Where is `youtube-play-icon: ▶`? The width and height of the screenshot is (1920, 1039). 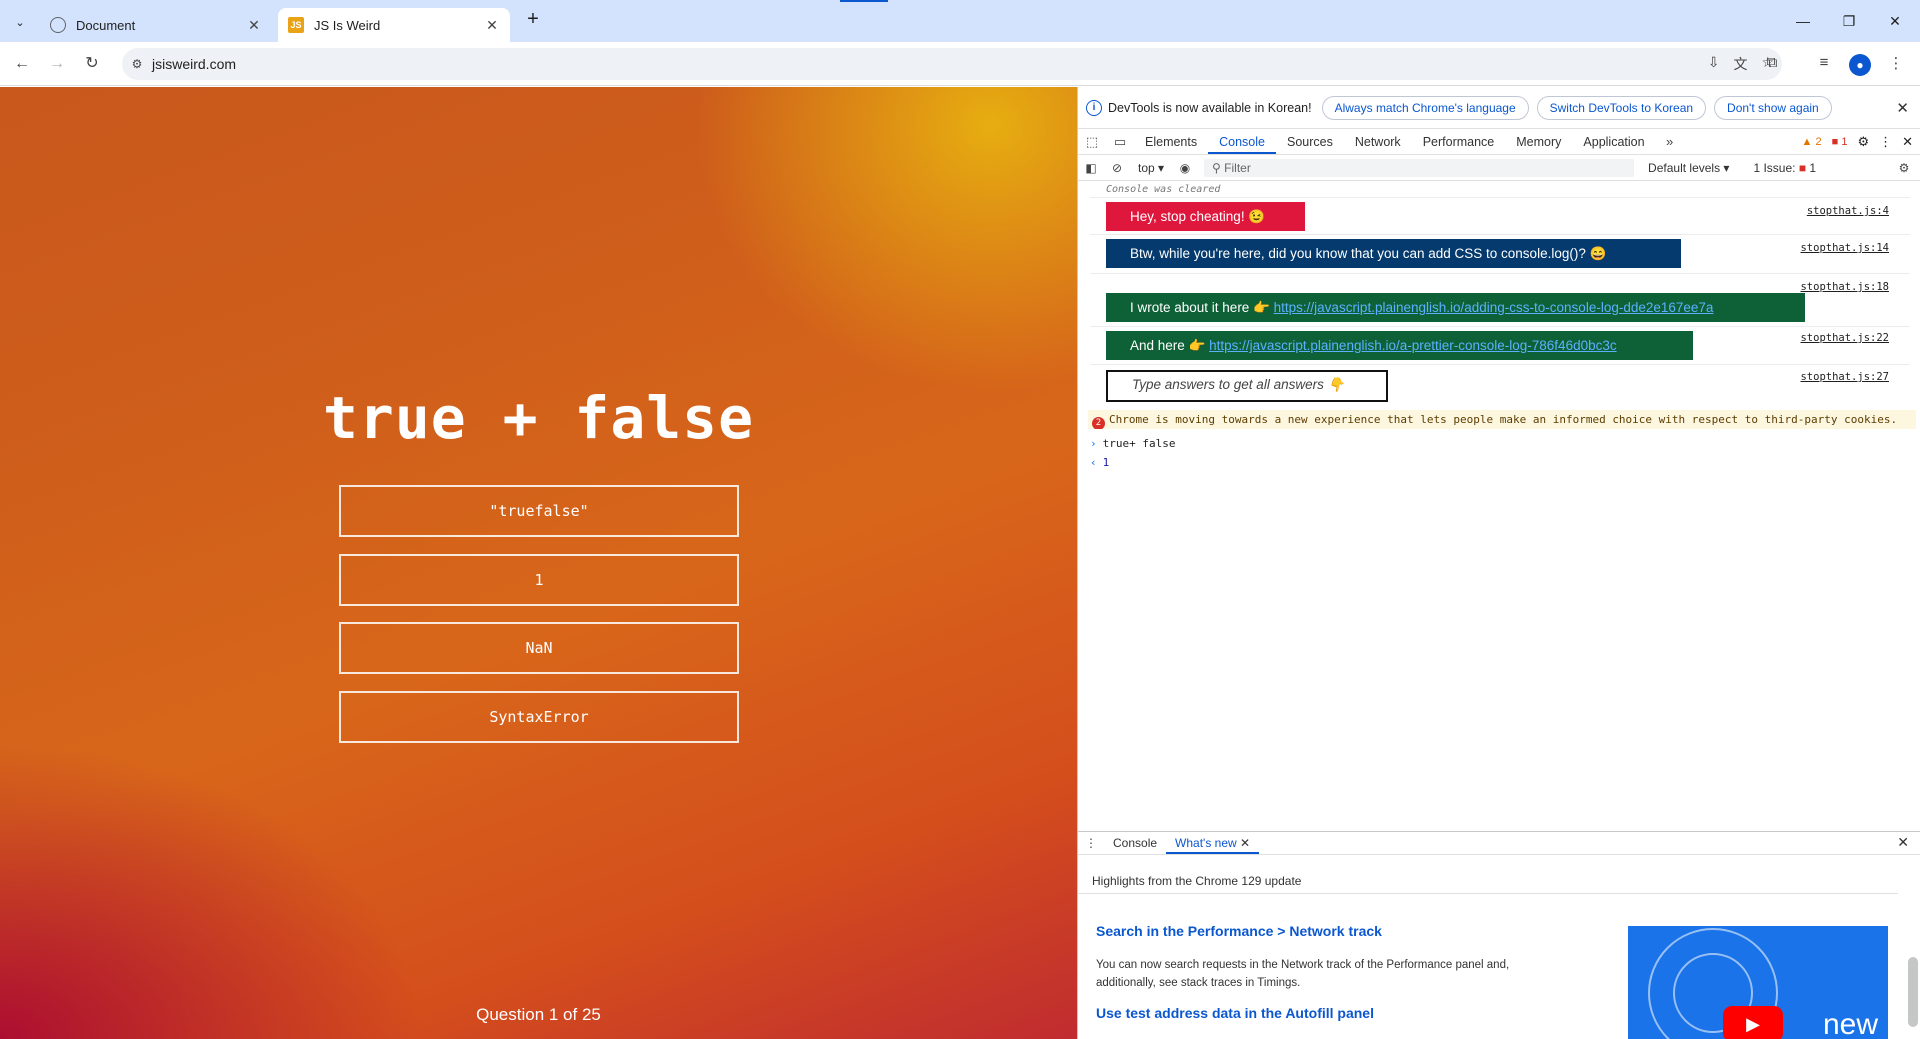 youtube-play-icon: ▶ is located at coordinates (1753, 1022).